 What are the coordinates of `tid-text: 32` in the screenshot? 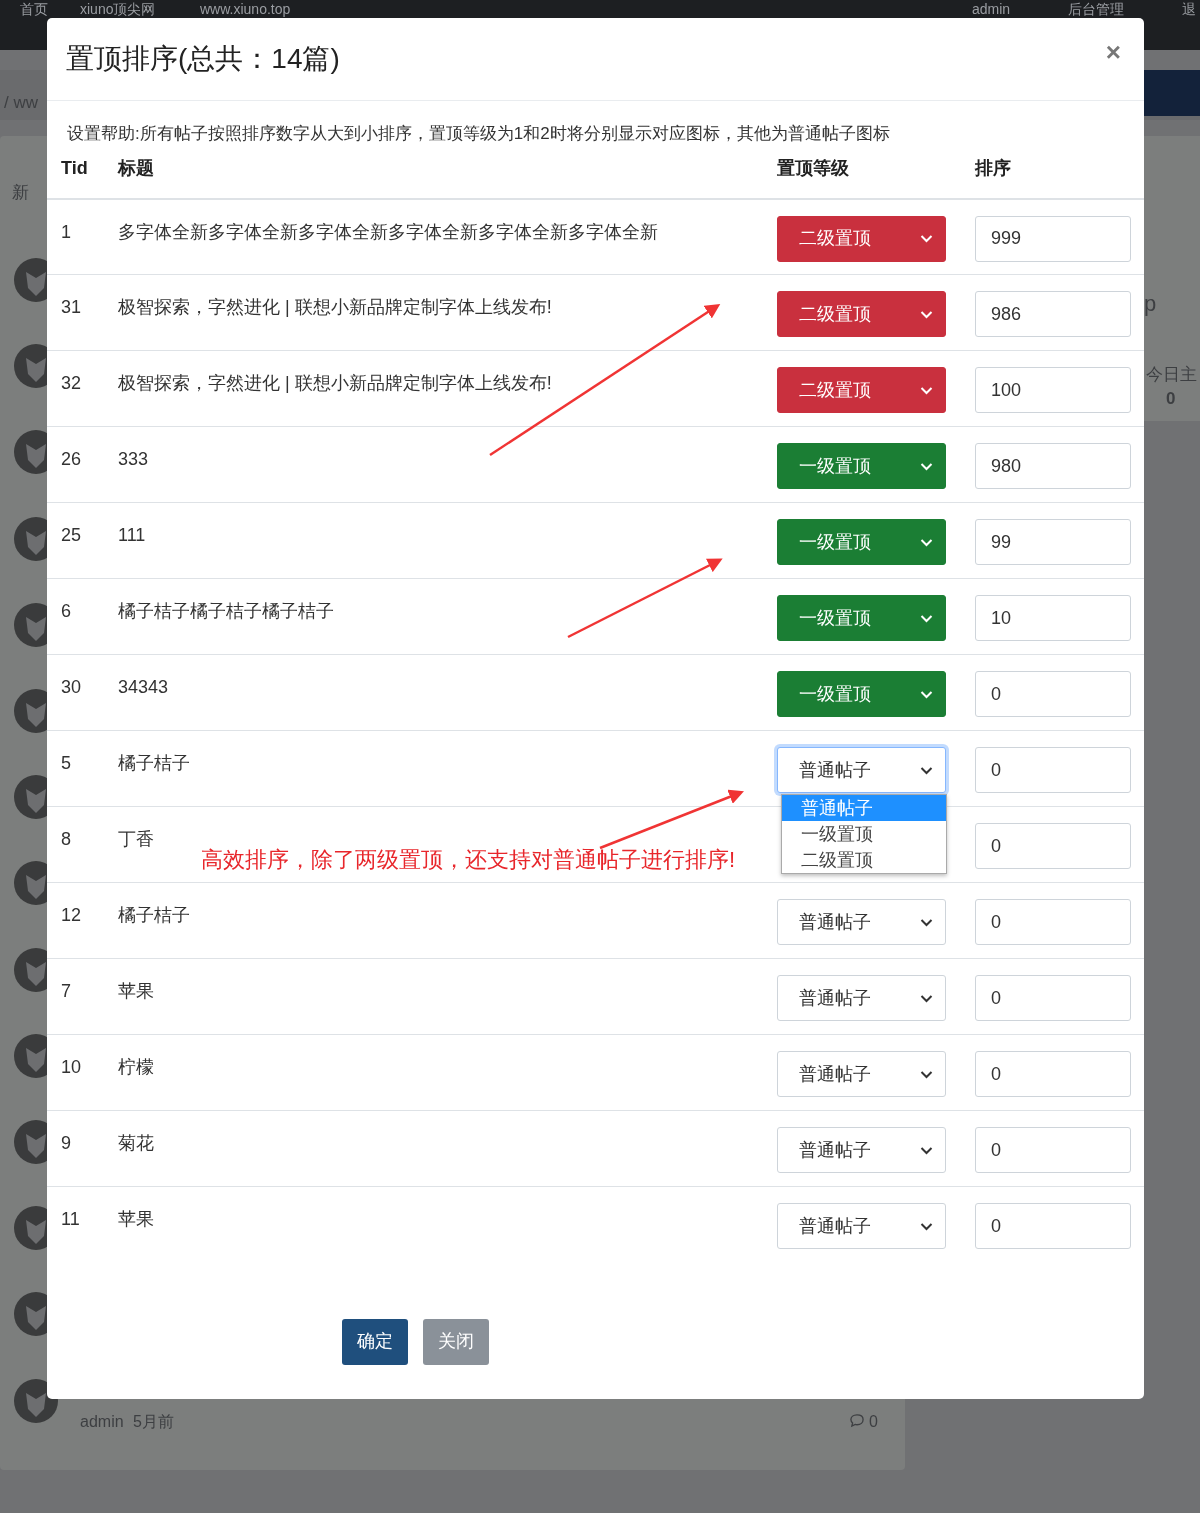 It's located at (71, 383).